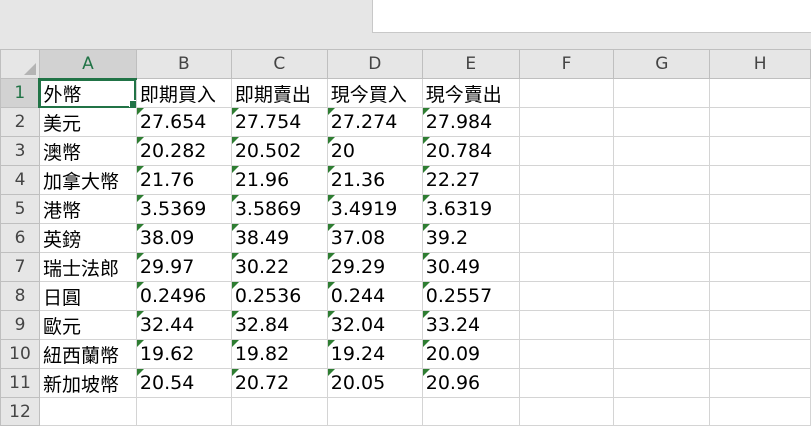 The image size is (811, 427). Describe the element at coordinates (183, 64) in the screenshot. I see `column-header-b: B` at that location.